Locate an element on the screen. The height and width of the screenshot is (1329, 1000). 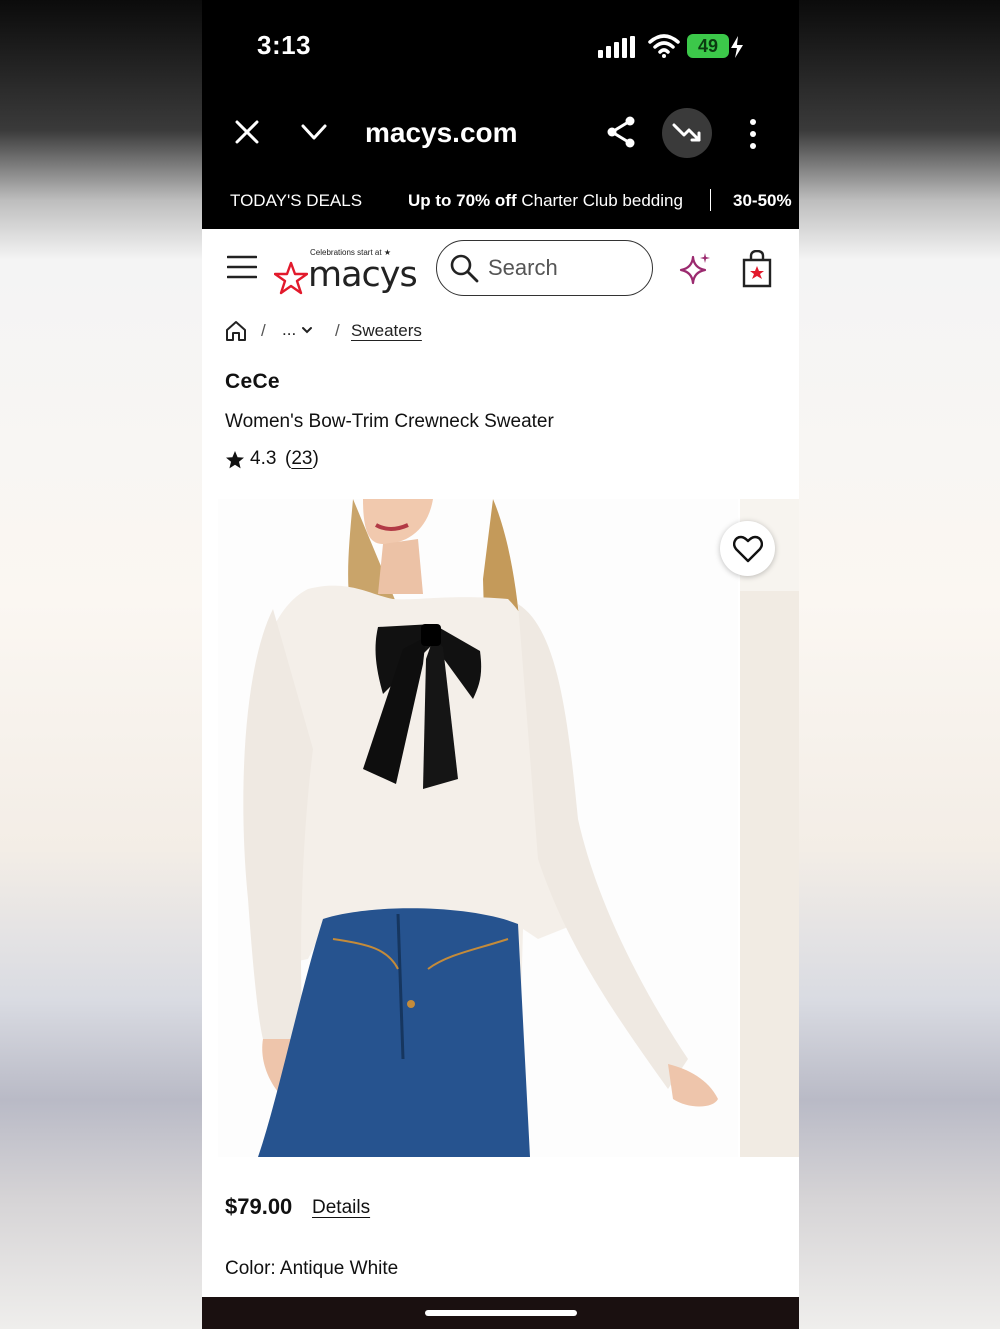
selected-color-label: Color: Antique White is located at coordinates (312, 1268).